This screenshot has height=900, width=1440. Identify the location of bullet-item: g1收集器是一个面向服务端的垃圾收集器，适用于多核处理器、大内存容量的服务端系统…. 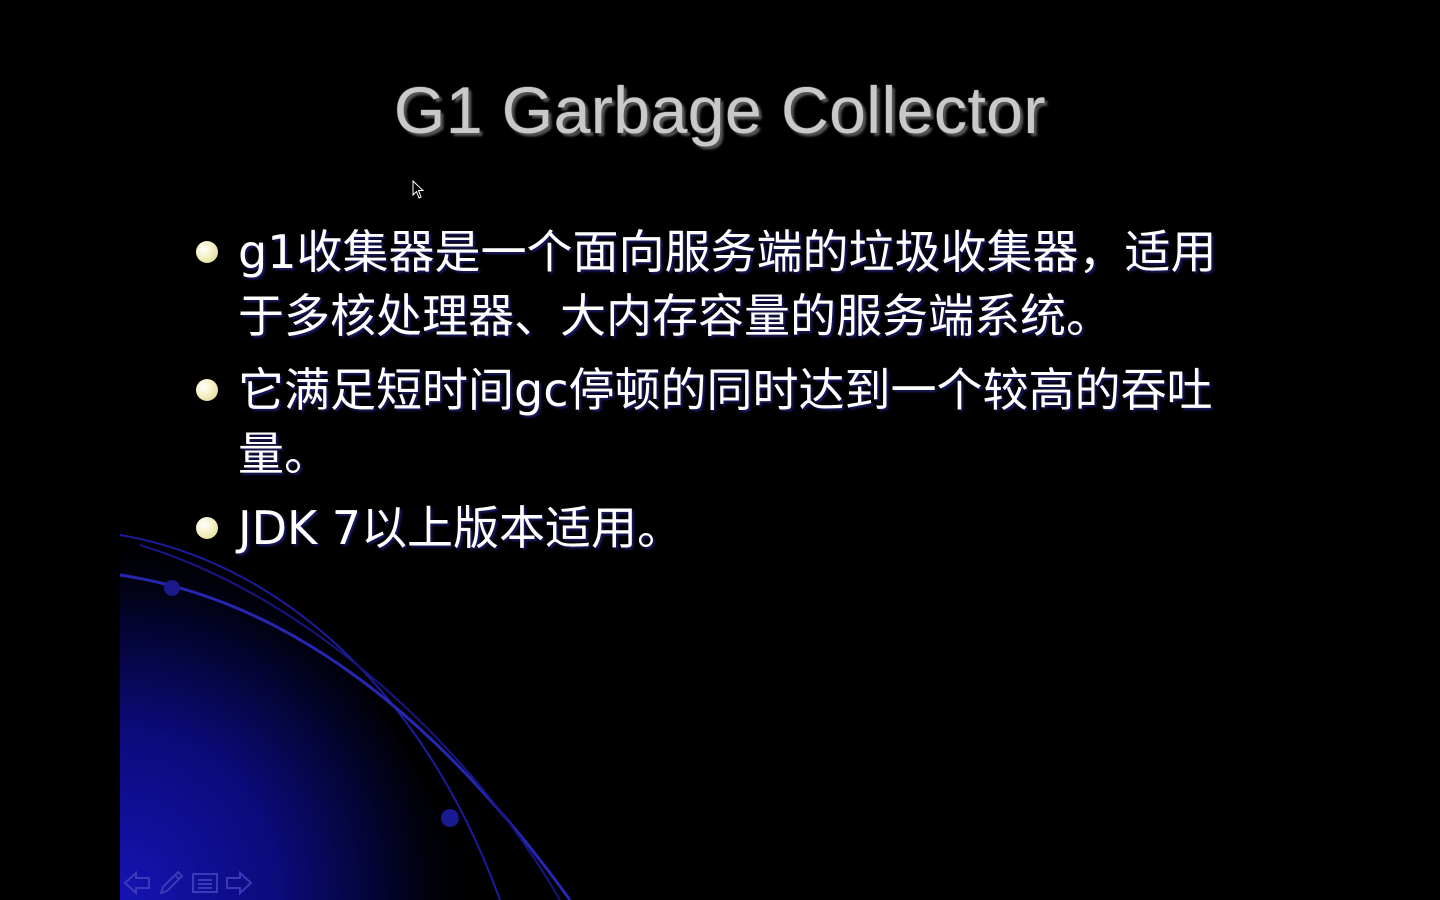
(718, 284).